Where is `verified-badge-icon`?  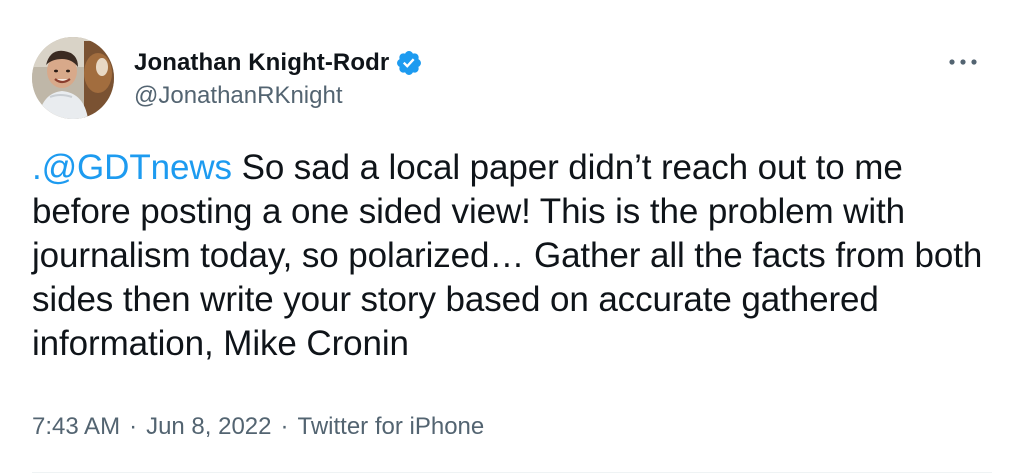
verified-badge-icon is located at coordinates (409, 63).